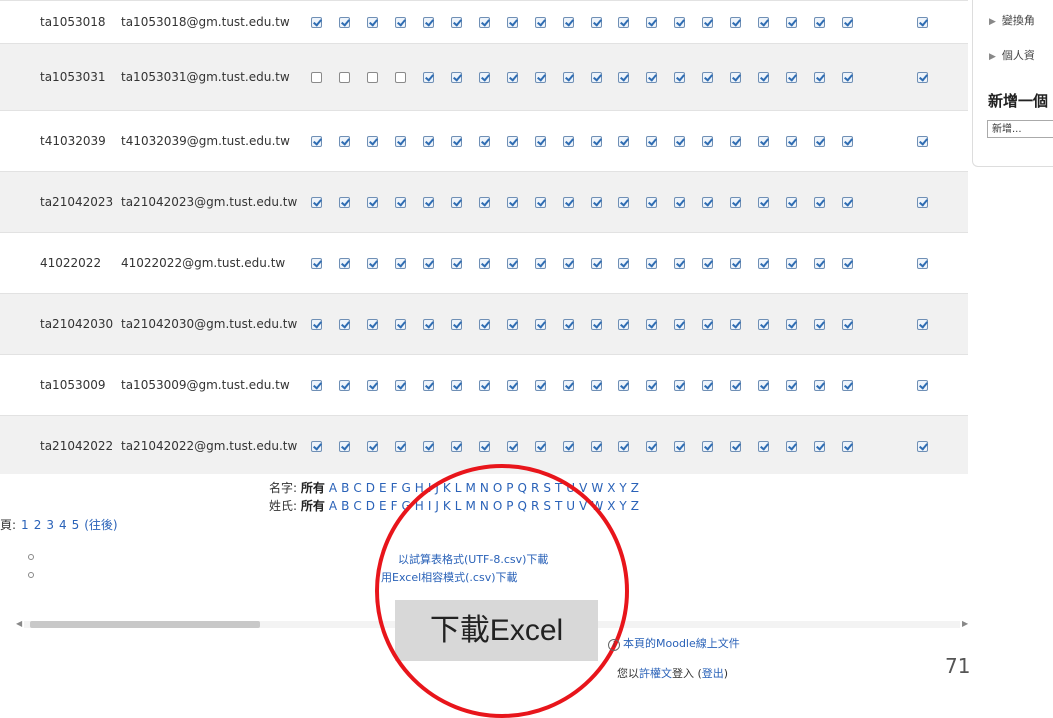 This screenshot has height=718, width=1053. What do you see at coordinates (313, 488) in the screenshot?
I see `firstname-filter-all: 所有` at bounding box center [313, 488].